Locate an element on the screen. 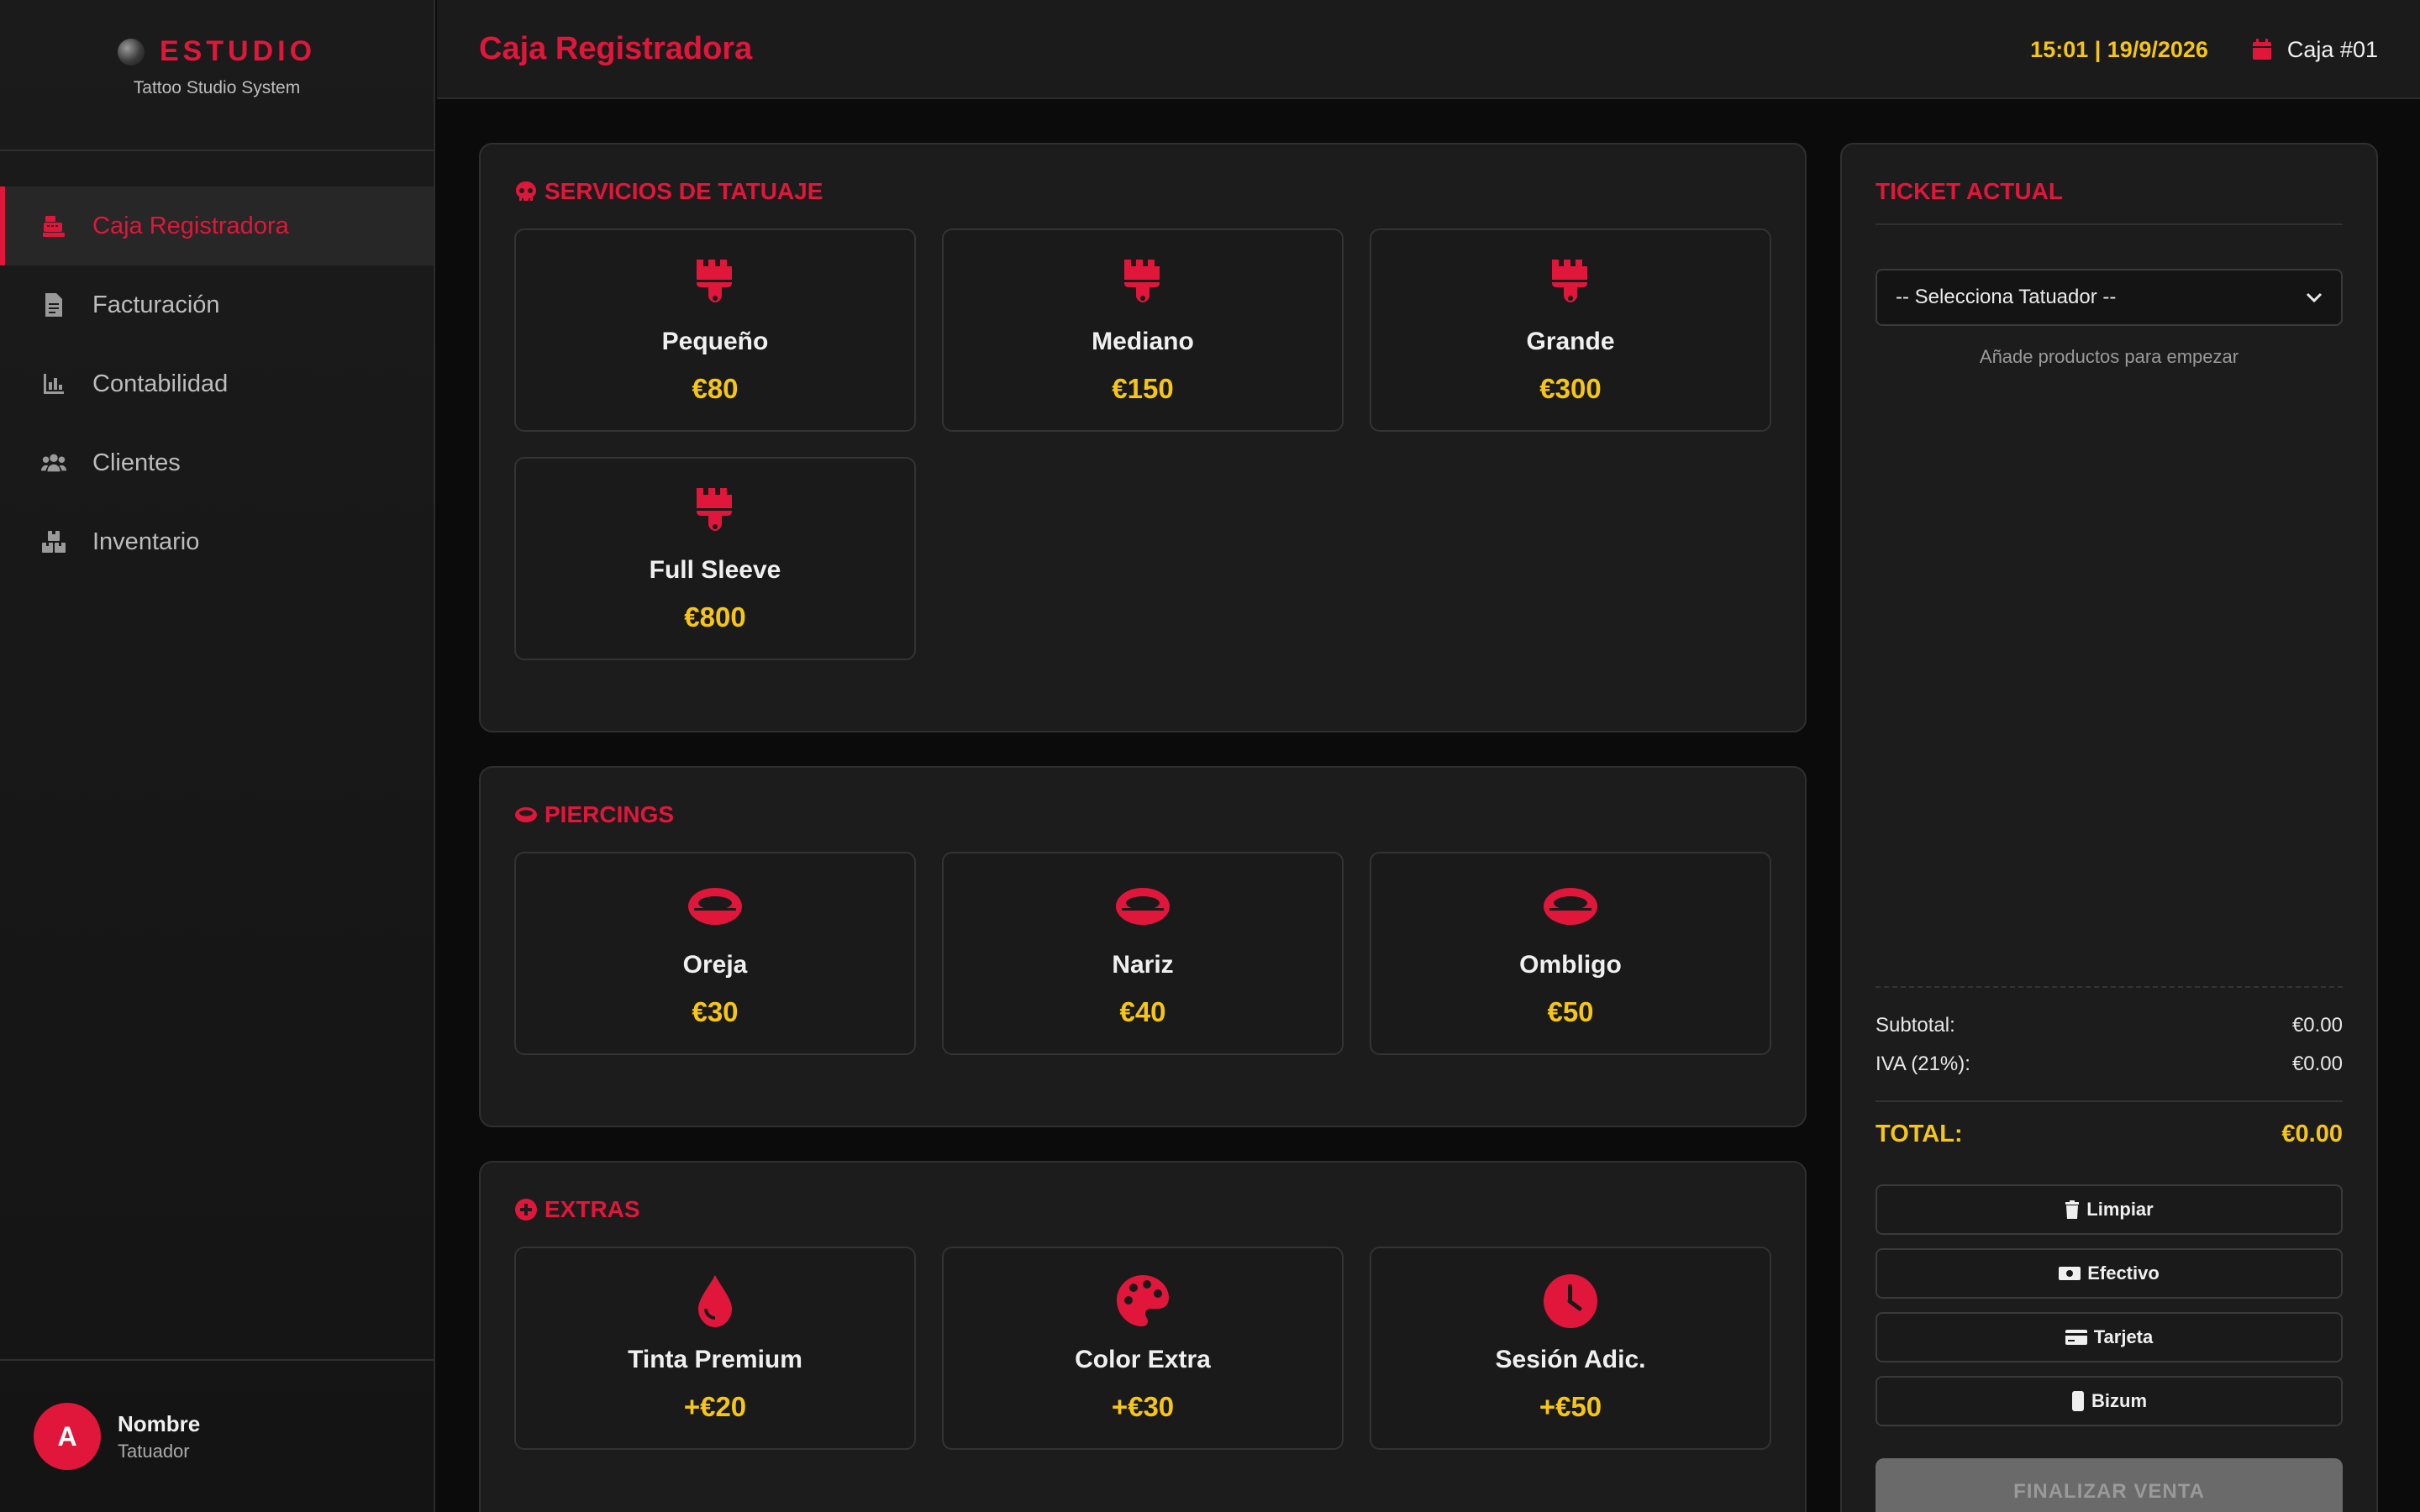 This screenshot has width=2420, height=1512. chart-icon is located at coordinates (53, 383).